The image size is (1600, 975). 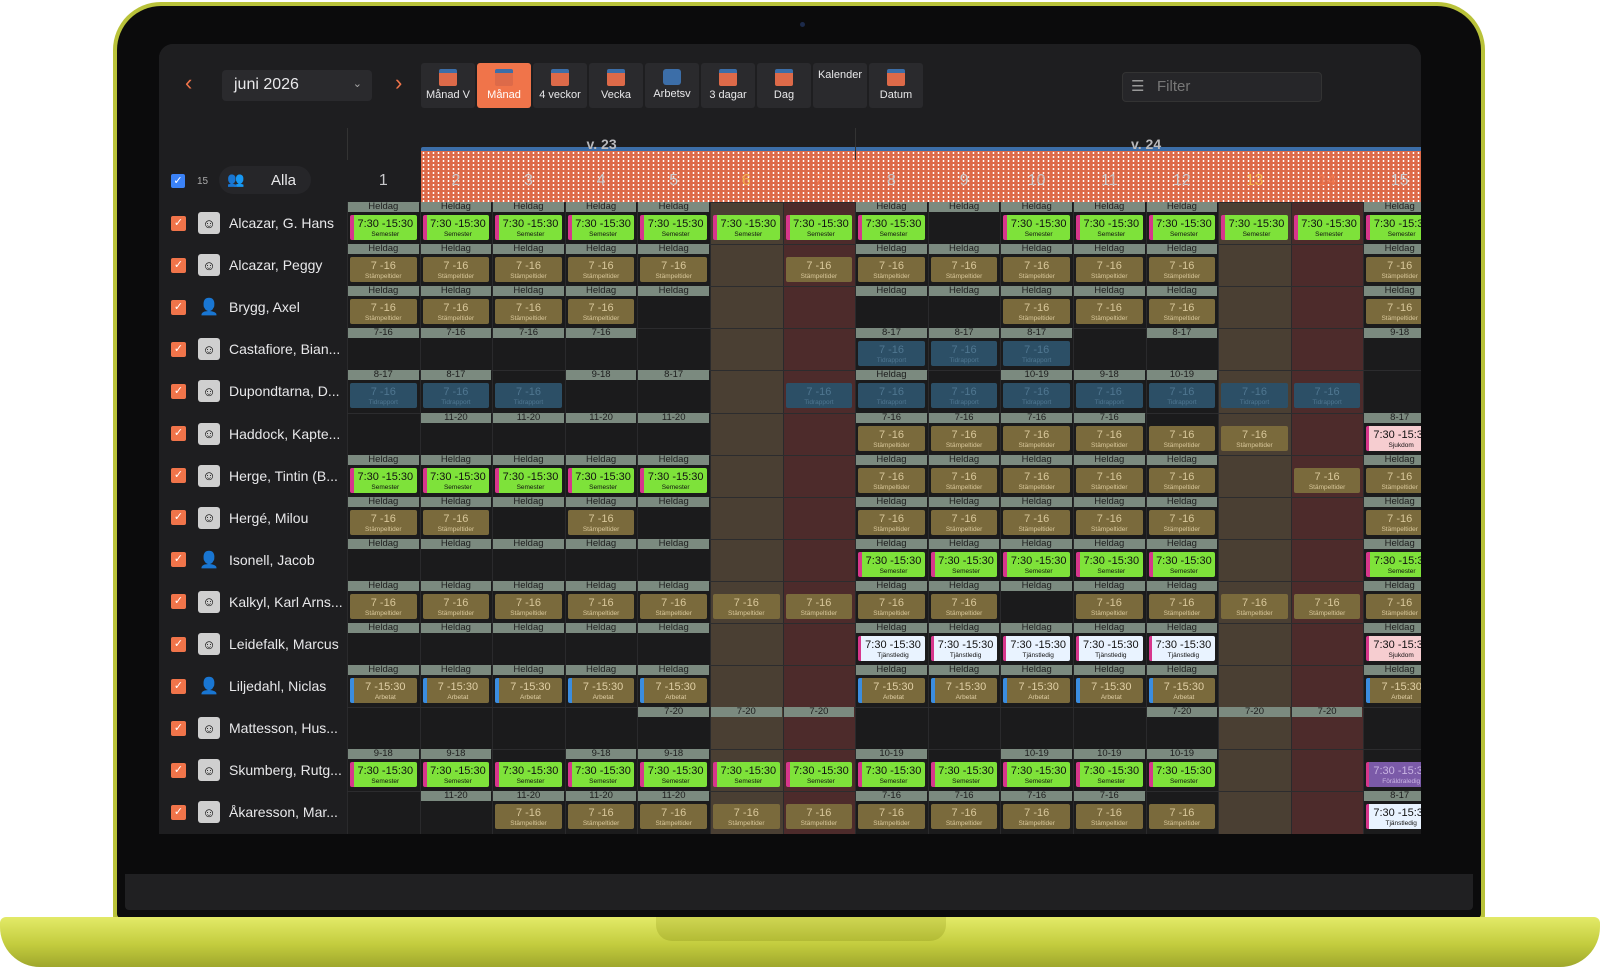 I want to click on view-button-5: 3 dagar, so click(x=728, y=85).